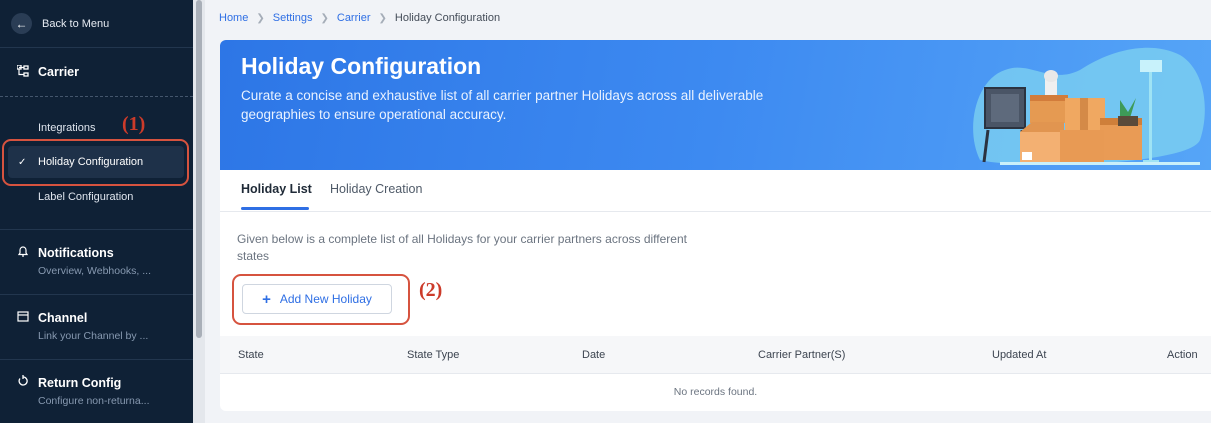 The height and width of the screenshot is (423, 1211). What do you see at coordinates (802, 355) in the screenshot?
I see `column-header-carrier-partners: Carrier Partner(S)` at bounding box center [802, 355].